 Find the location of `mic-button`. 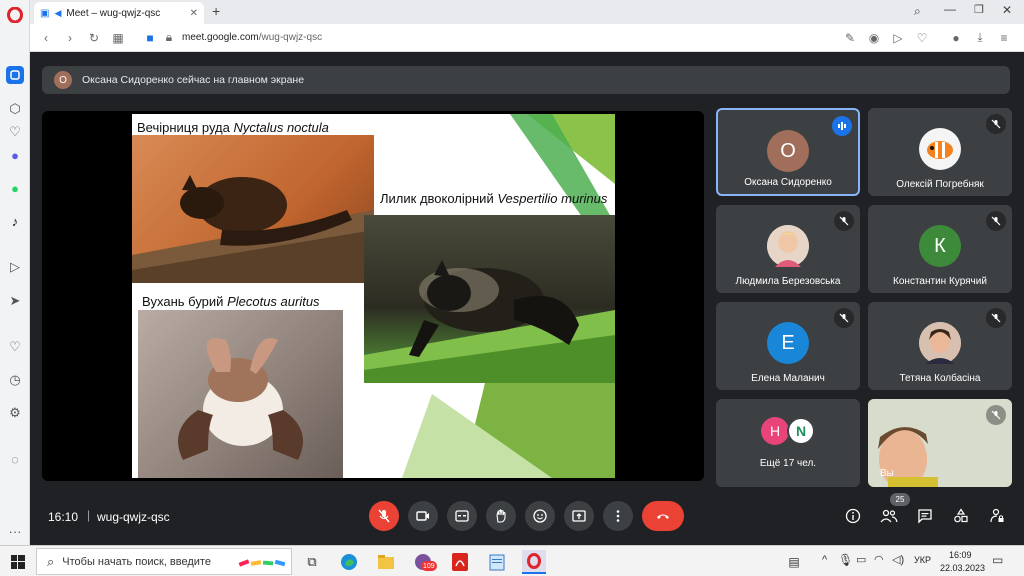

mic-button is located at coordinates (384, 516).